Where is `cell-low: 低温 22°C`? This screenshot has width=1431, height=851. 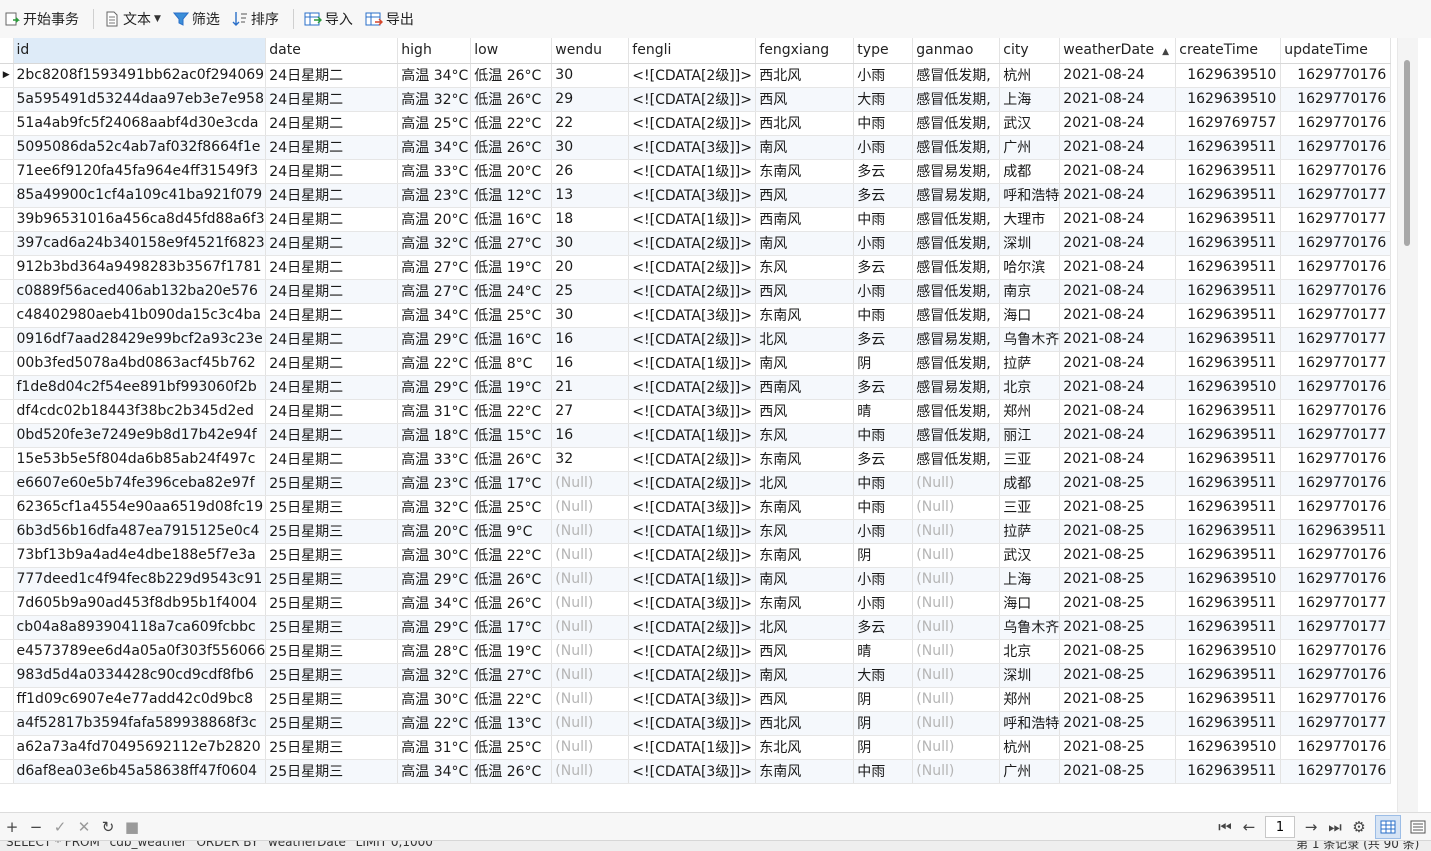
cell-low: 低温 22°C is located at coordinates (511, 699).